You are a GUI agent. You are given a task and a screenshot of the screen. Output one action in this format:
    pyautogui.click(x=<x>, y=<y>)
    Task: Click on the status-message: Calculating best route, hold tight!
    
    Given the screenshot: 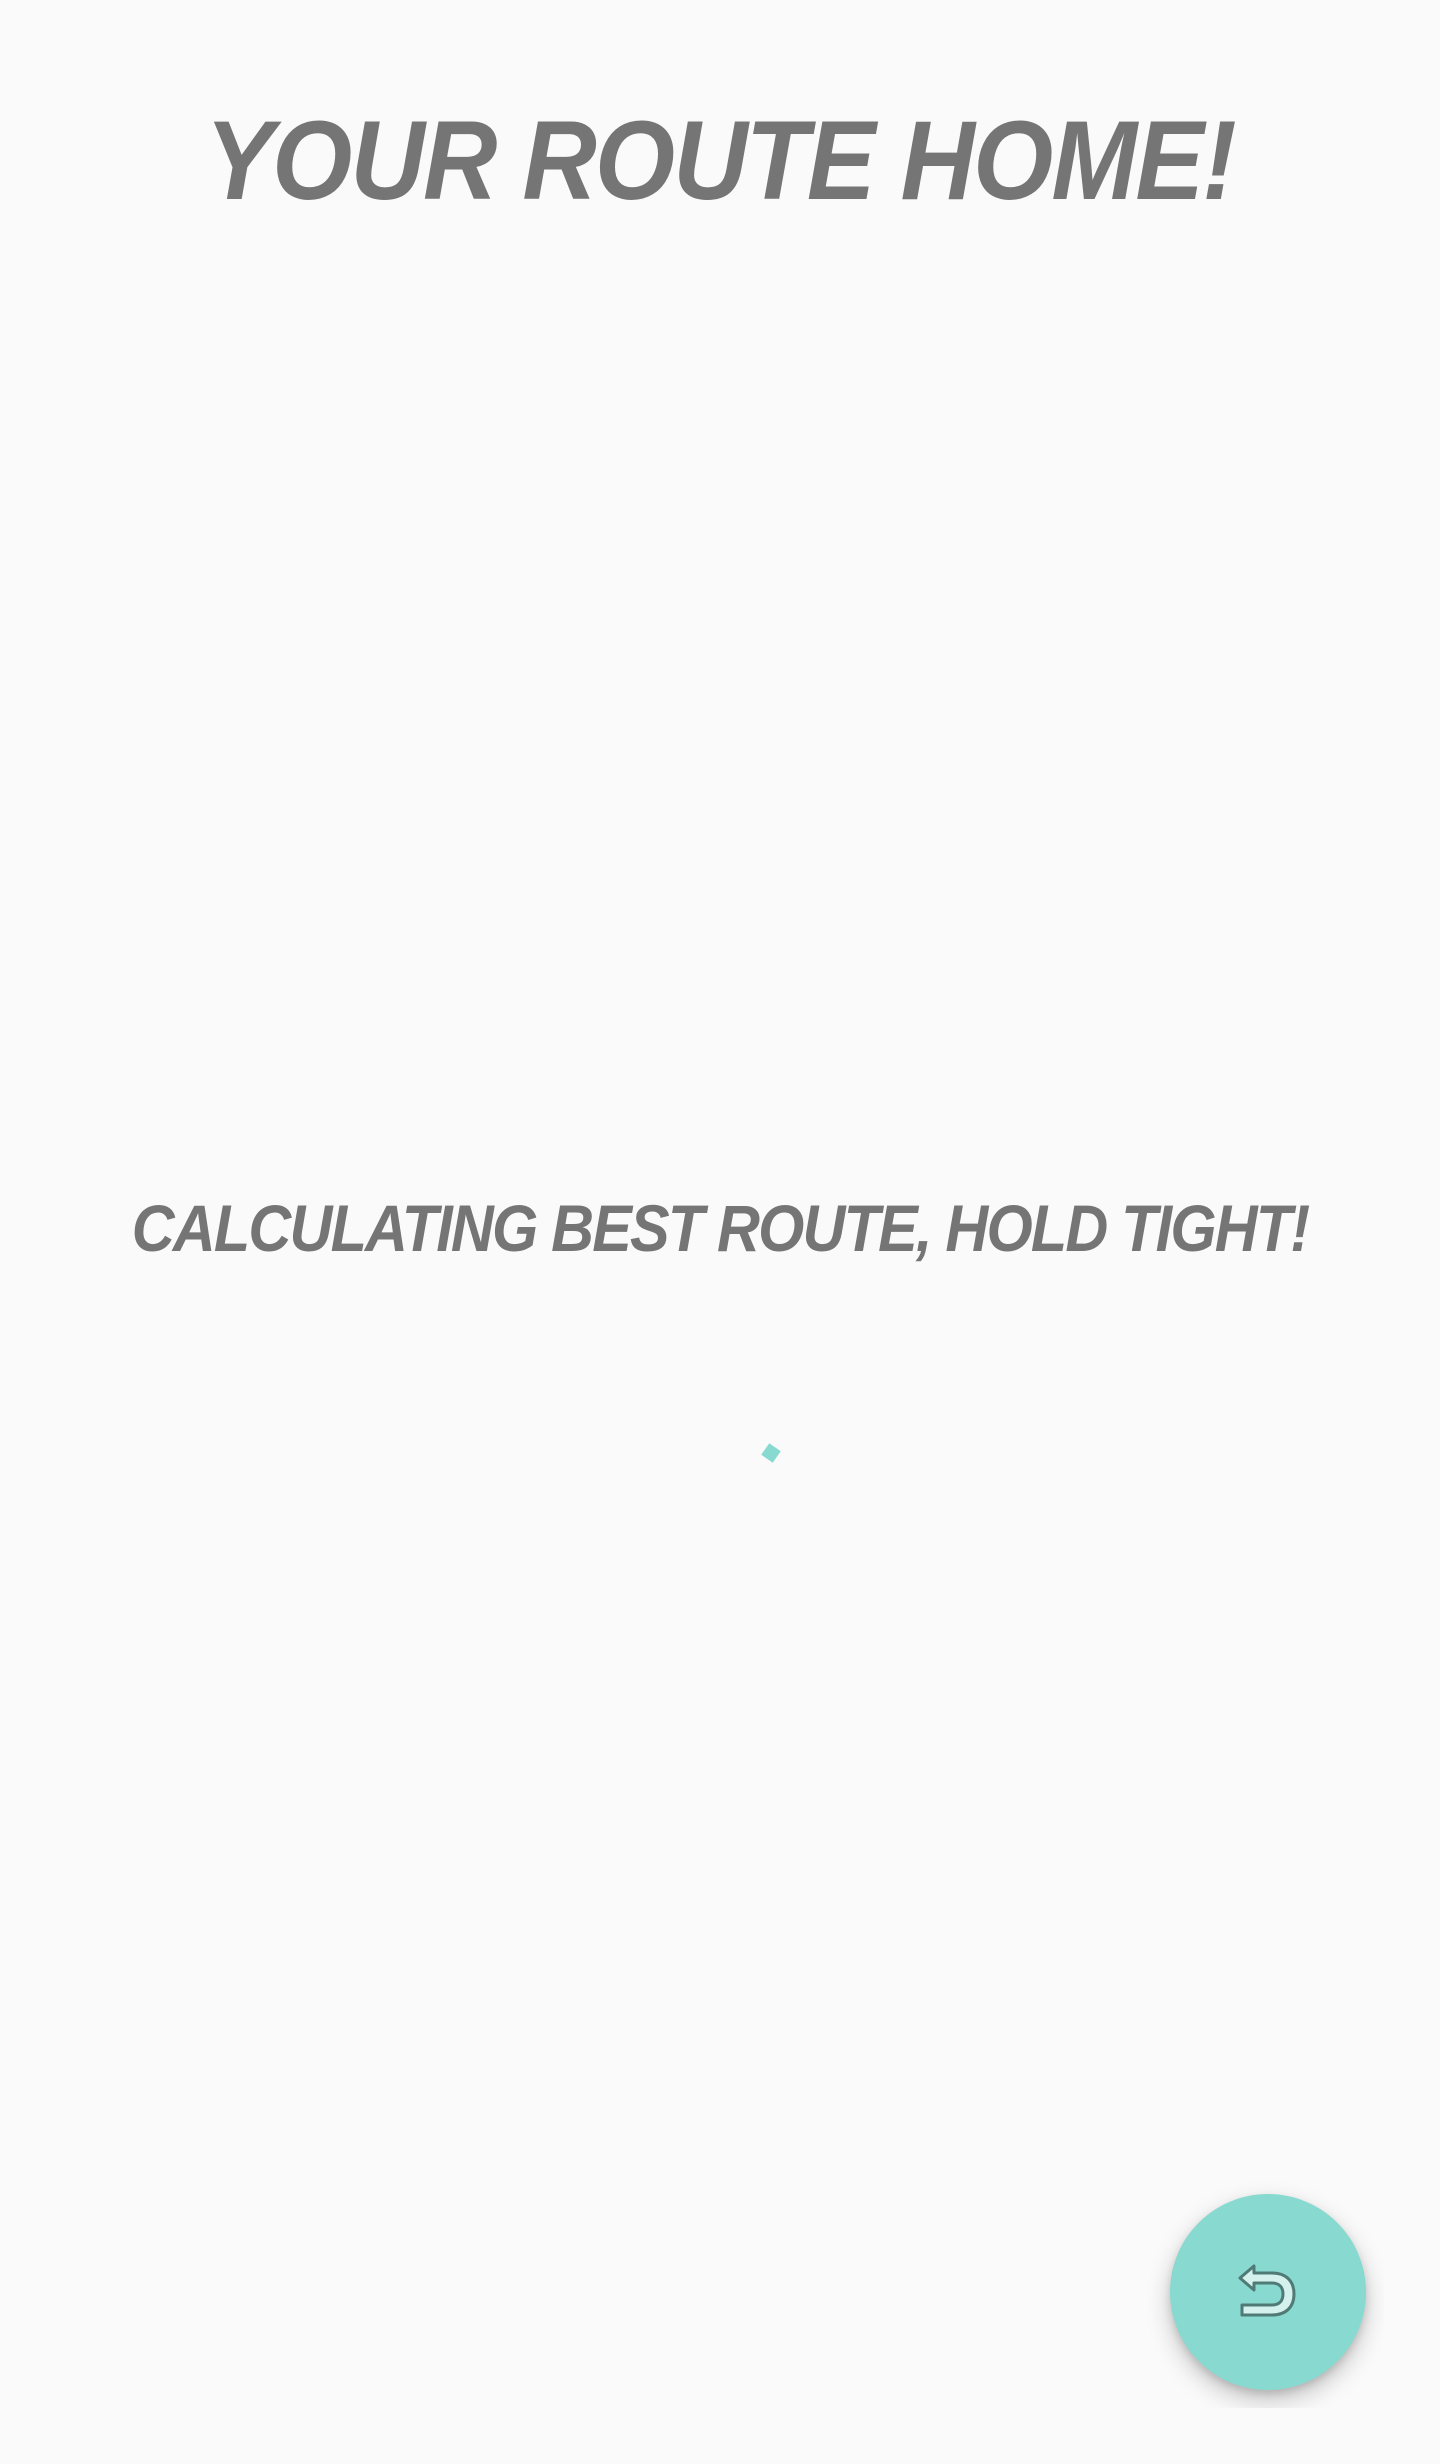 What is the action you would take?
    pyautogui.click(x=720, y=1228)
    